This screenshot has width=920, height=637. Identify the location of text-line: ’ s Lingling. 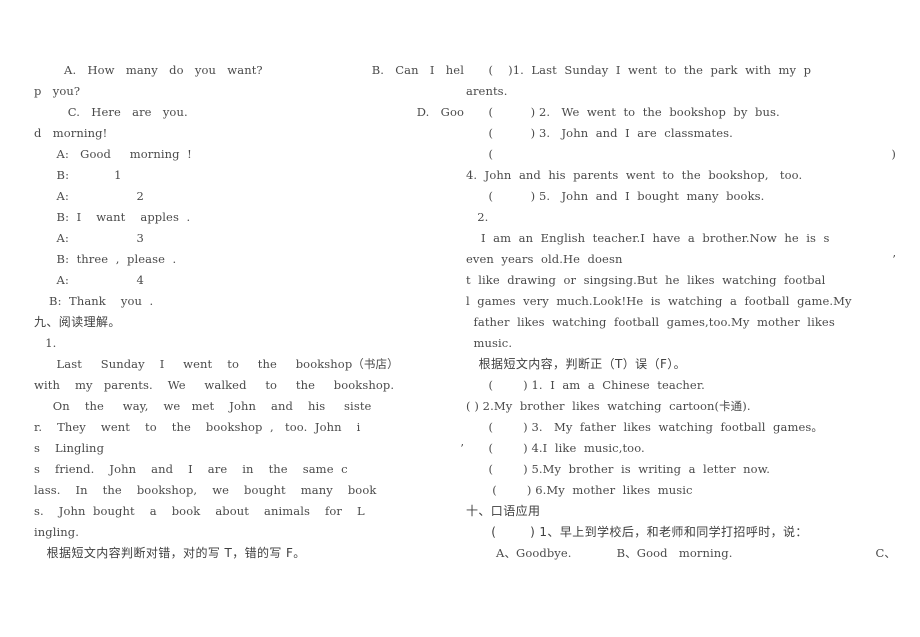
(249, 448).